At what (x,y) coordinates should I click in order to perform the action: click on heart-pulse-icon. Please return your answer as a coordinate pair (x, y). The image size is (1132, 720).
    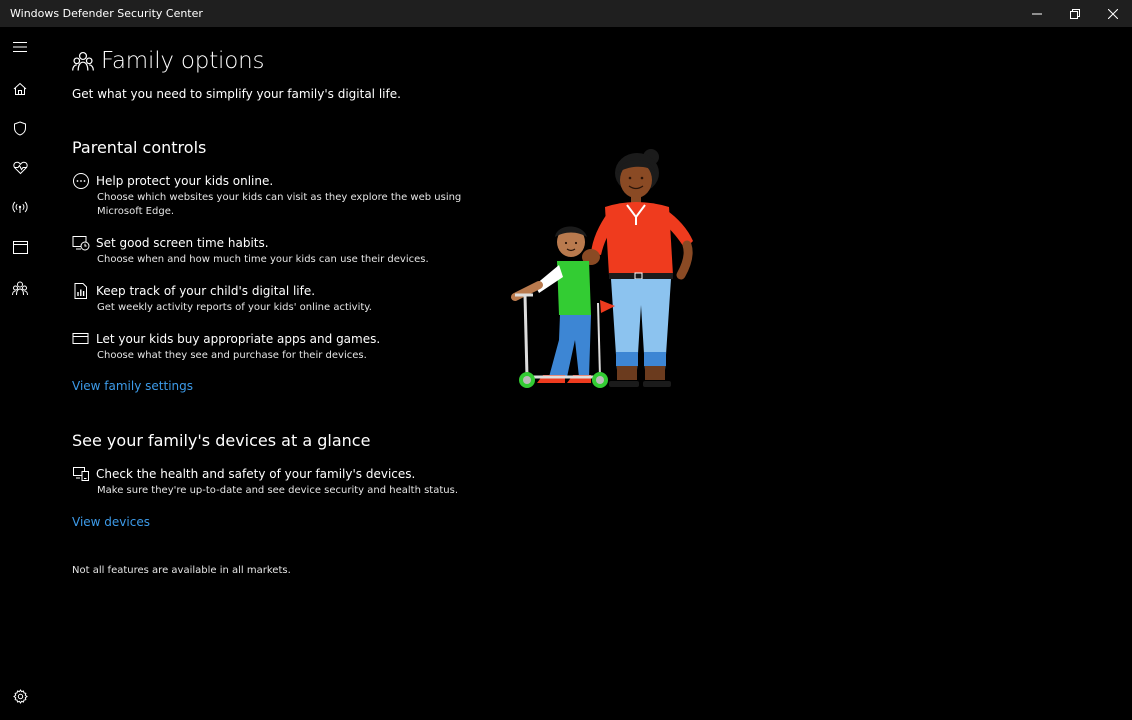
    Looking at the image, I should click on (20, 168).